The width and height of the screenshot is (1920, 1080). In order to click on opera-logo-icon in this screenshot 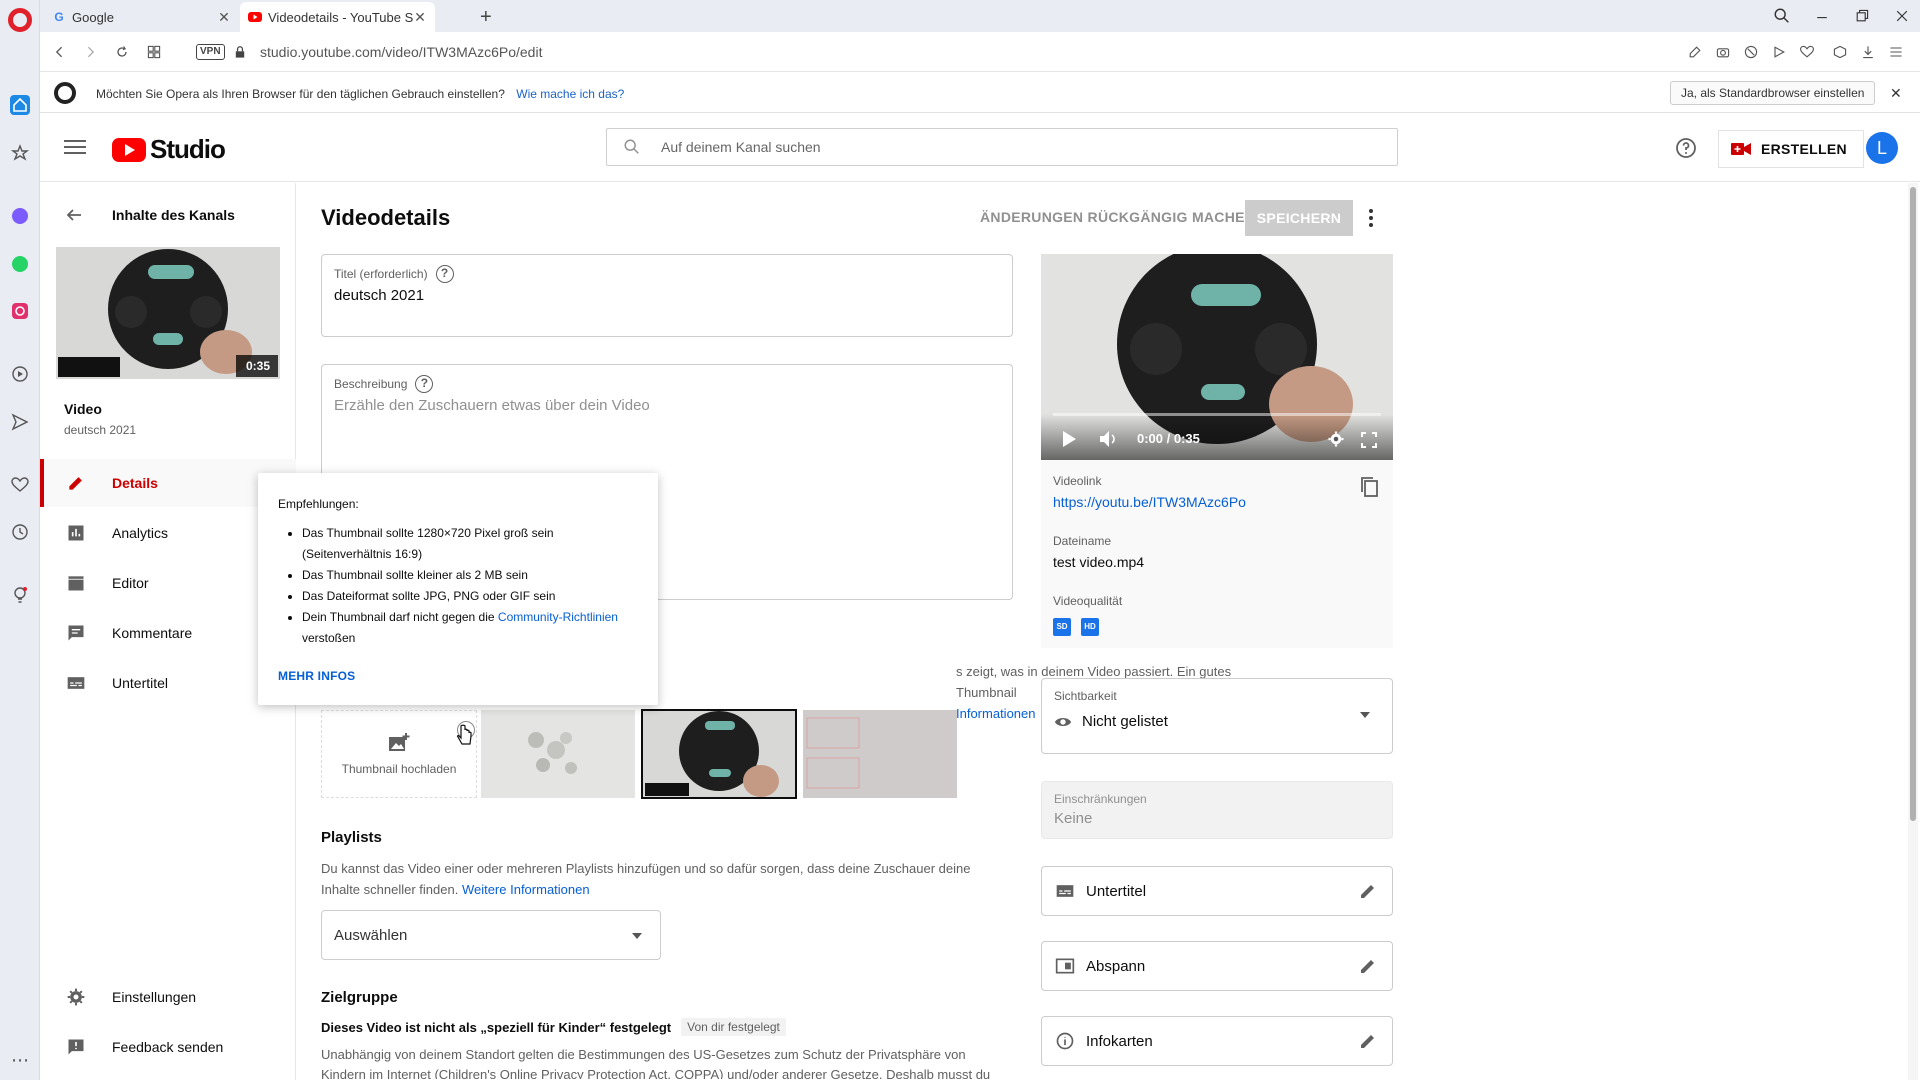, I will do `click(20, 20)`.